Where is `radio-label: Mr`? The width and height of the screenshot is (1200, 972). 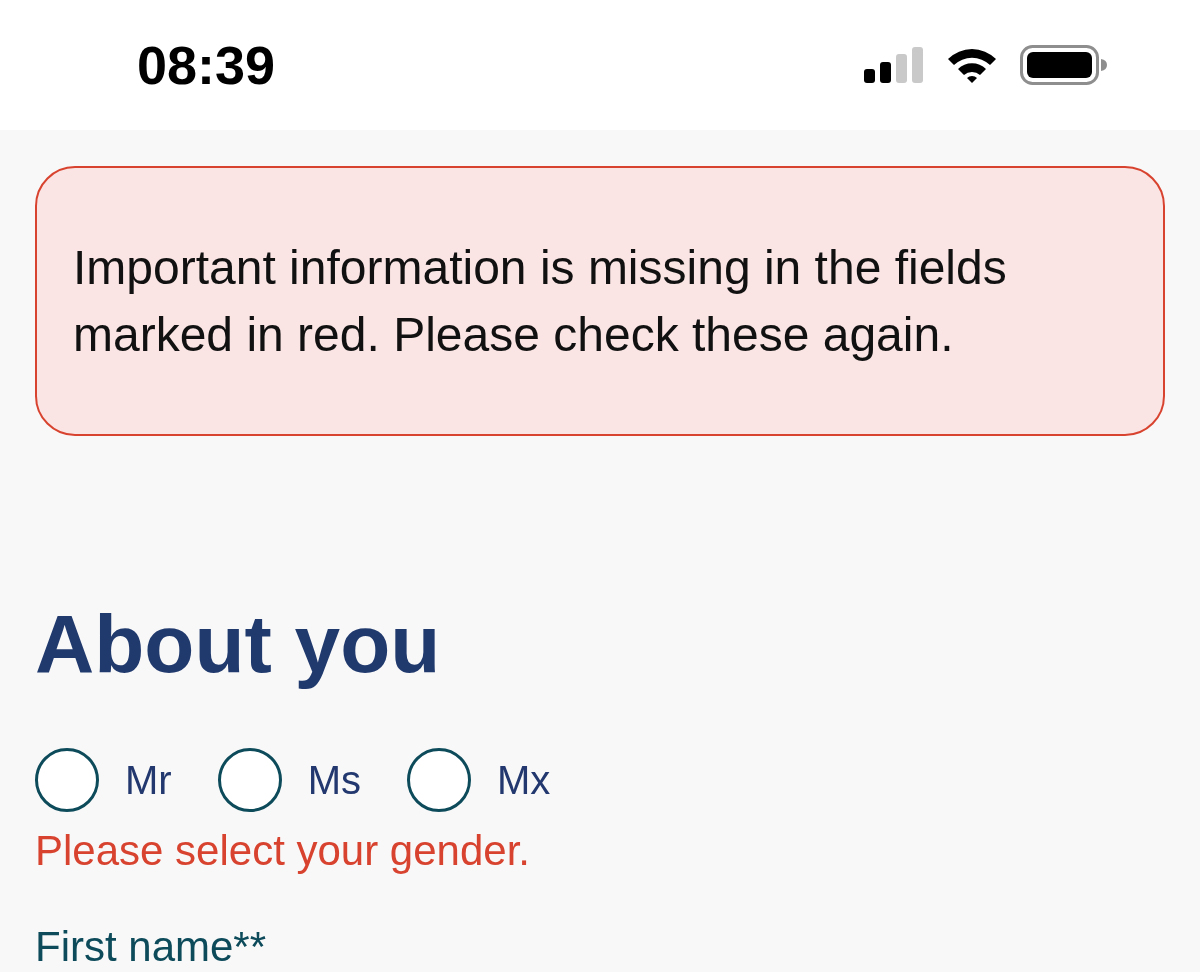
radio-label: Mr is located at coordinates (148, 780).